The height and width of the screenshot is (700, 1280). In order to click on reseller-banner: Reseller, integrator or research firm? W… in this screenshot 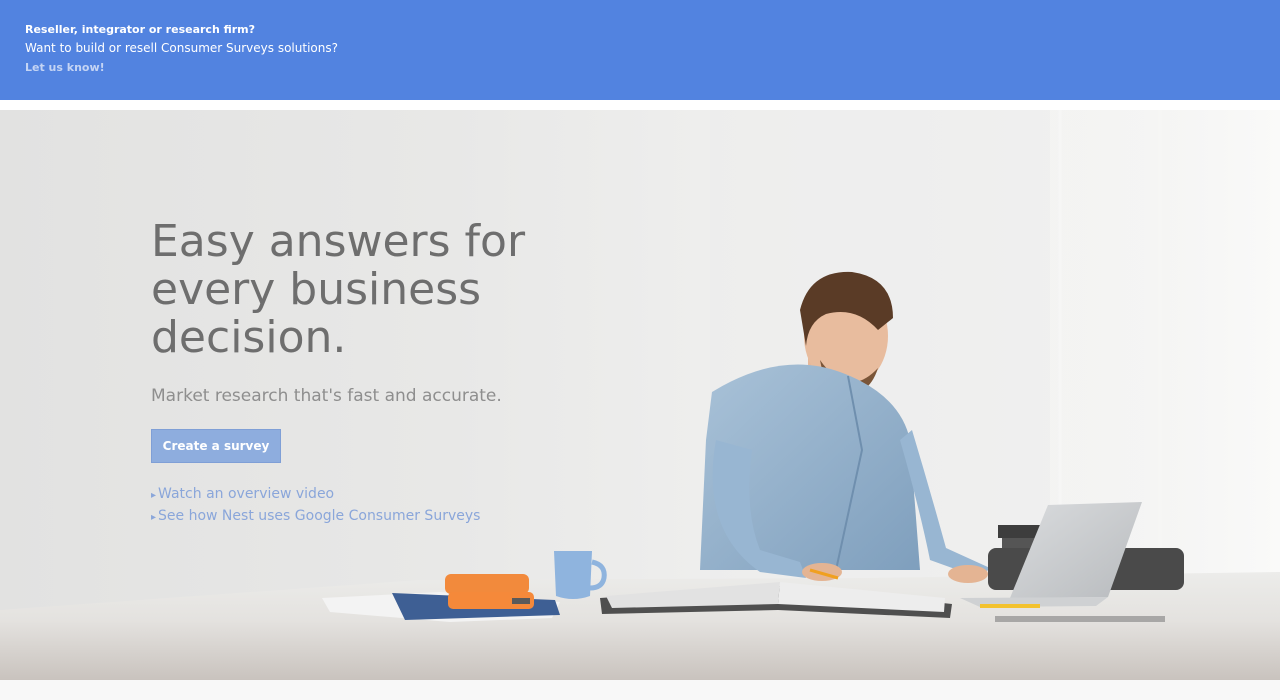, I will do `click(640, 50)`.